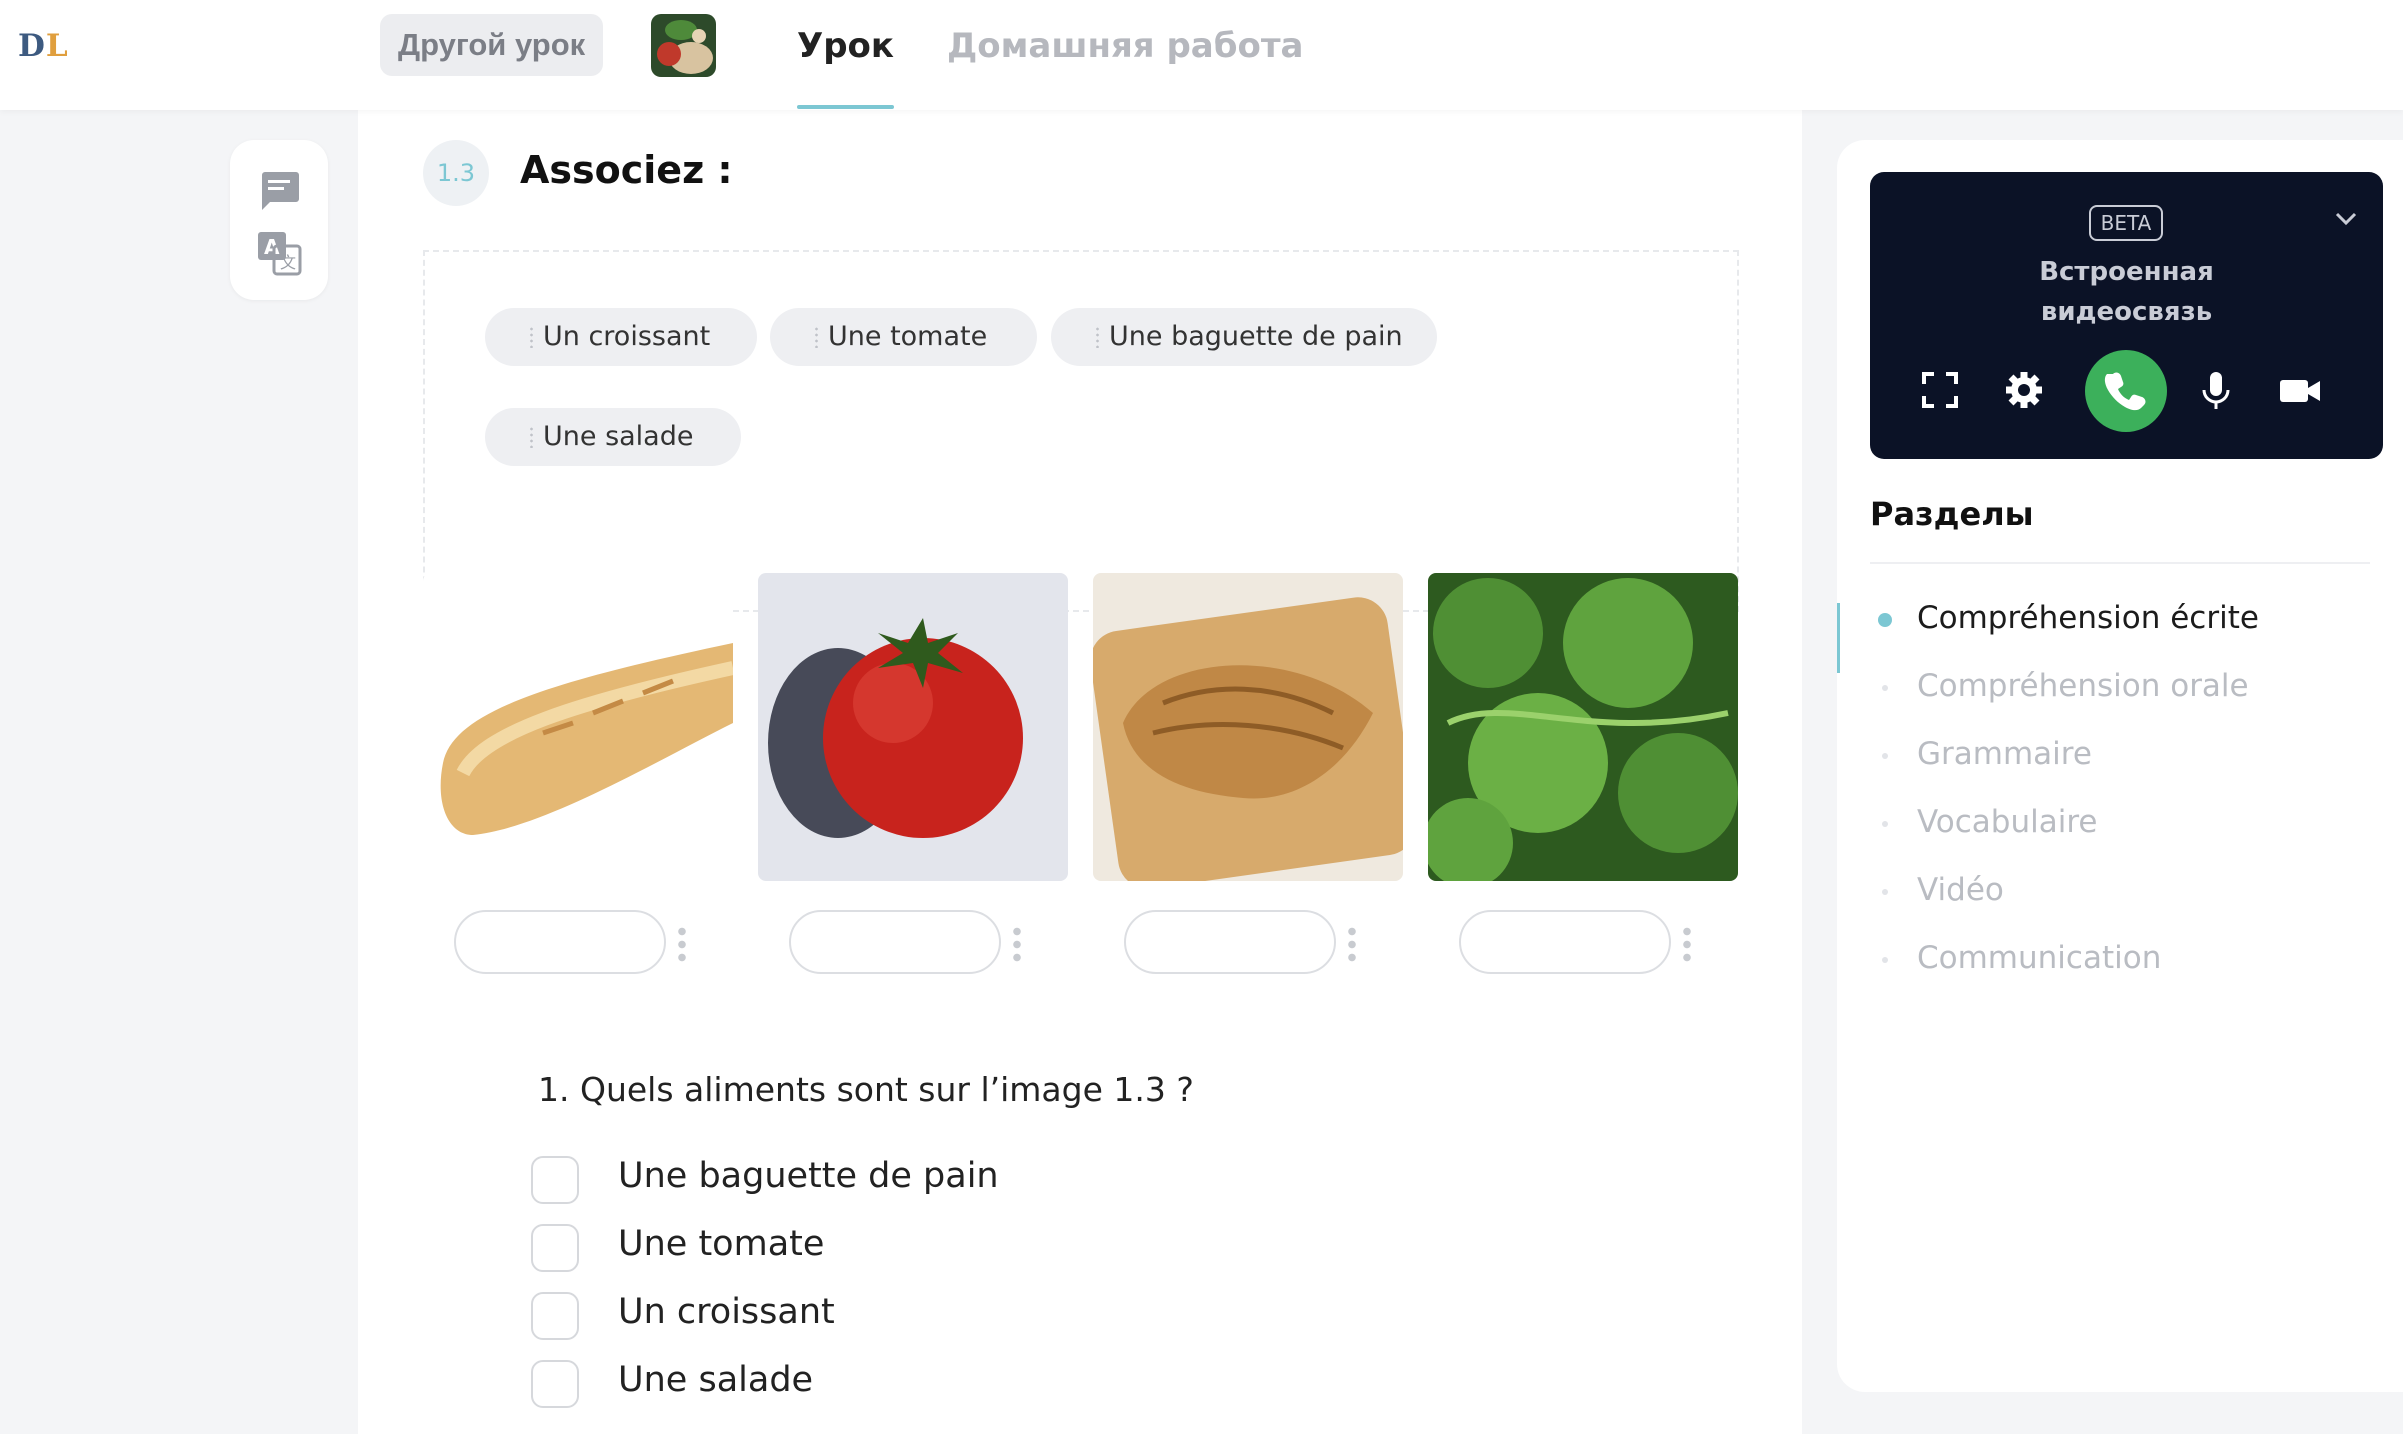 This screenshot has height=1434, width=2403. What do you see at coordinates (845, 66) in the screenshot?
I see `tab-lesson: Урок` at bounding box center [845, 66].